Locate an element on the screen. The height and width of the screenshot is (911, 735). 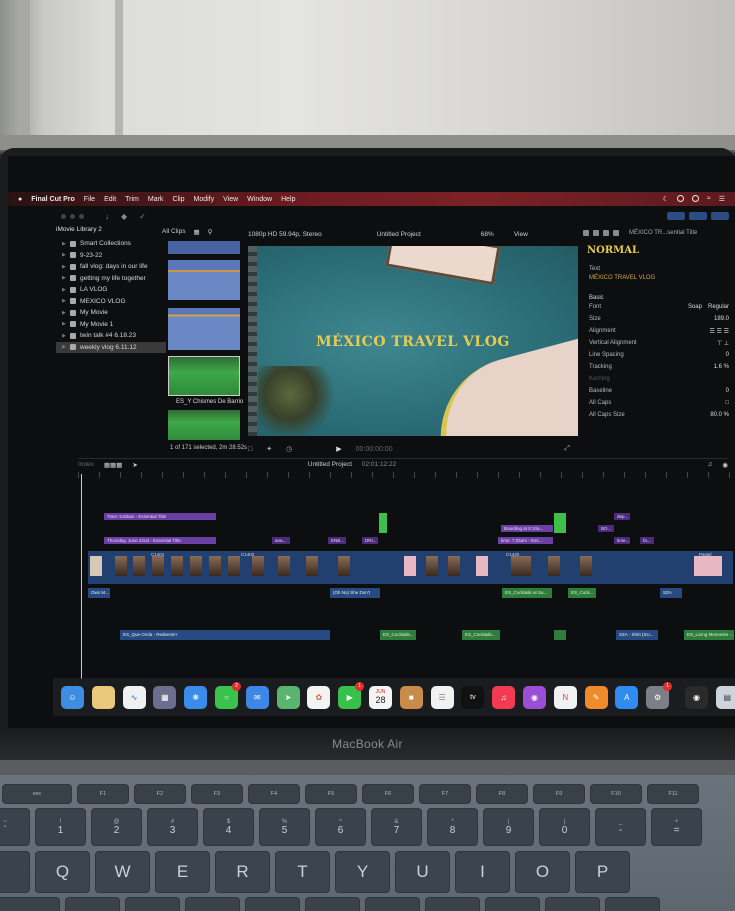
sidebar-item-selected: ▶ weekly vlog 6.11.12 is located at coordinates (111, 347).